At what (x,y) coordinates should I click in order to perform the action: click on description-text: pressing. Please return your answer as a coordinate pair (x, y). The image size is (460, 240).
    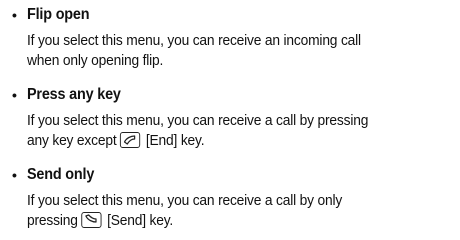
    Looking at the image, I should click on (54, 220).